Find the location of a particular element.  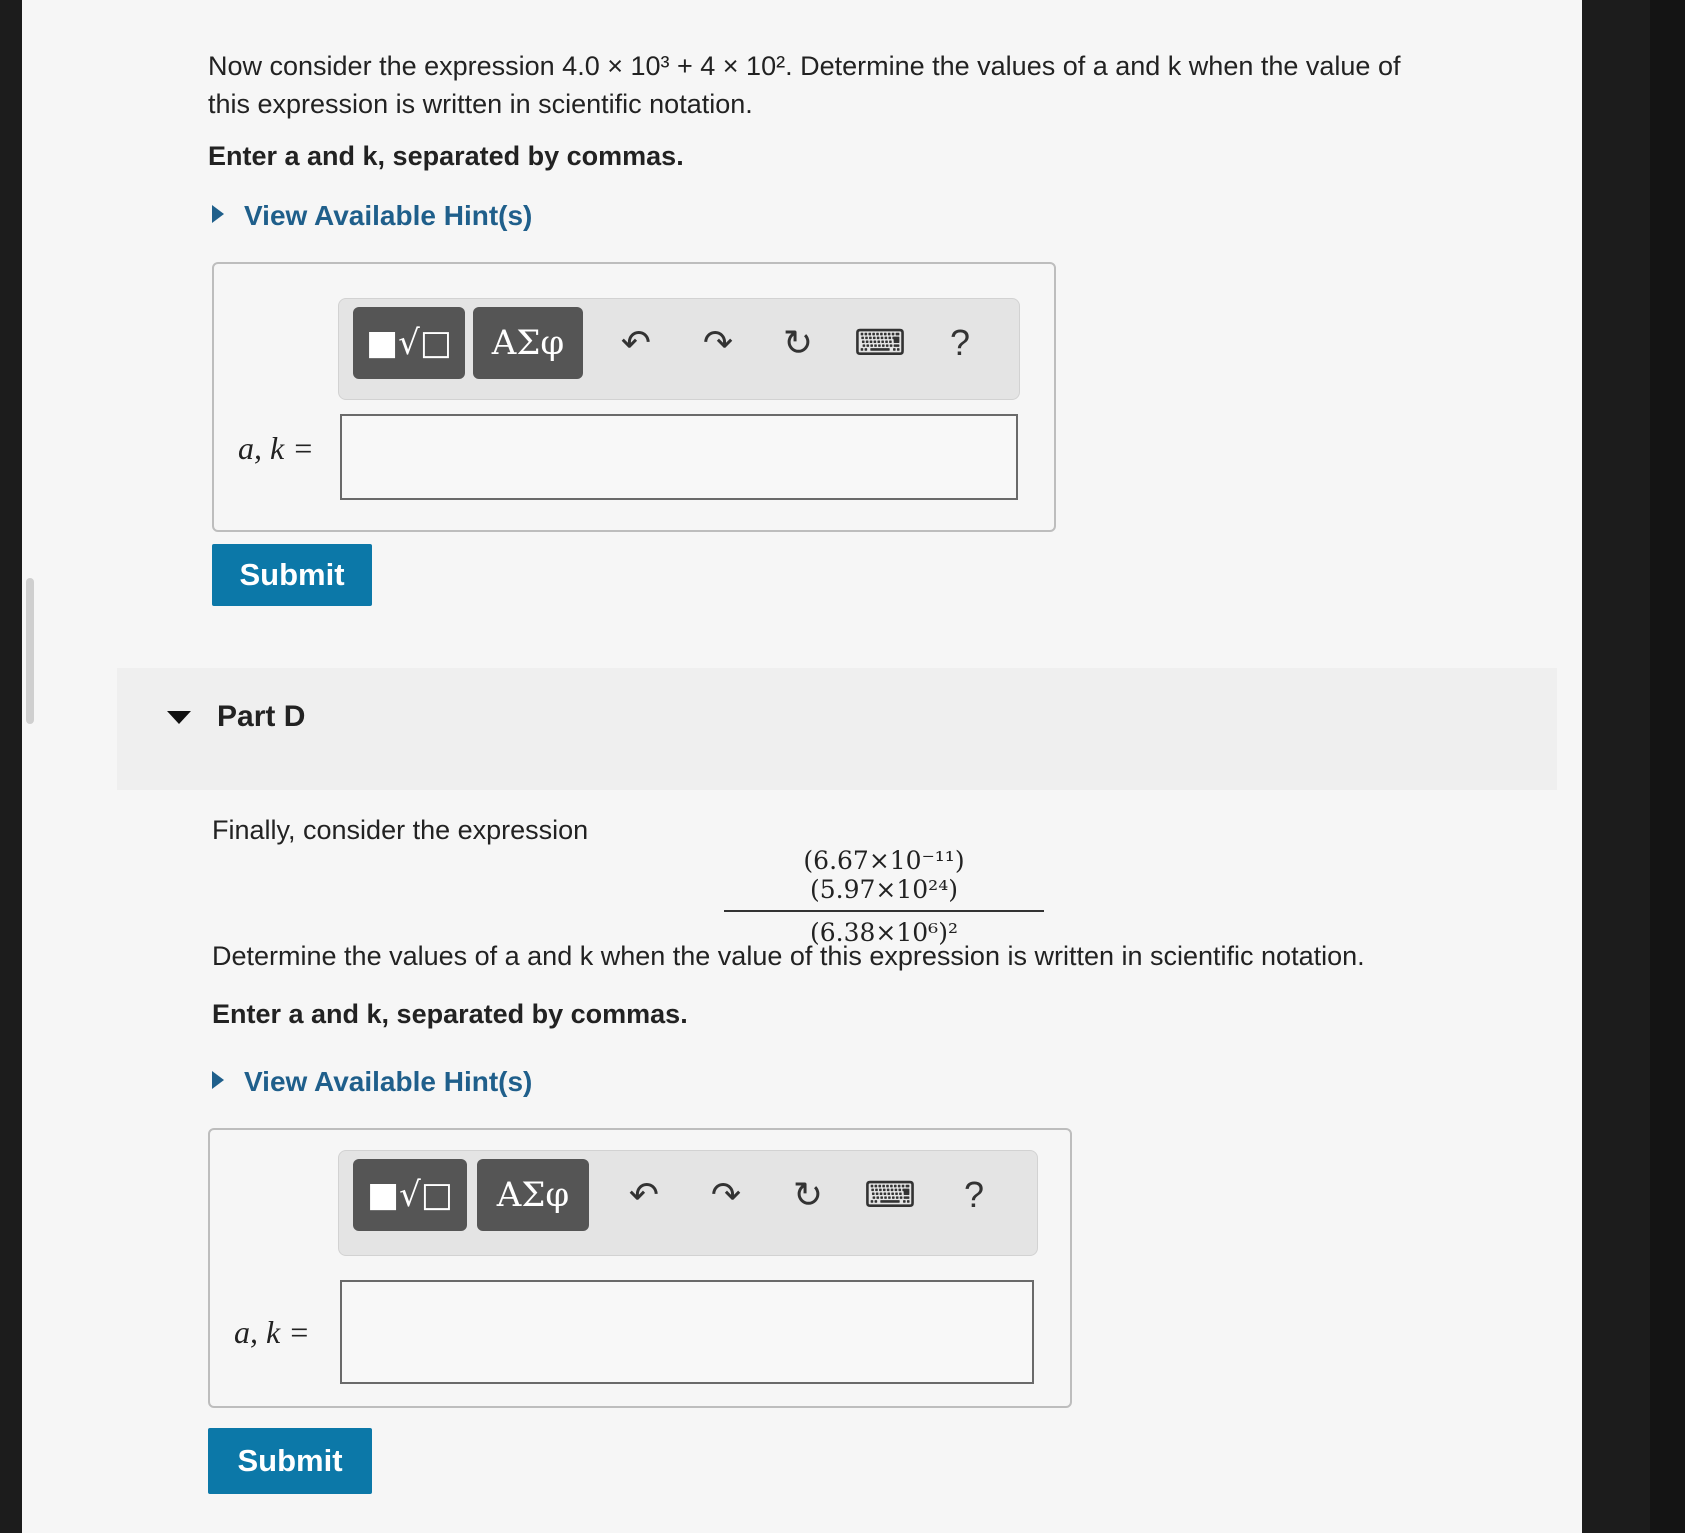

partc-answer-box: ■√□ ΑΣφ ↶ ↷ ↻ ⌨ ? a, k = is located at coordinates (634, 397).